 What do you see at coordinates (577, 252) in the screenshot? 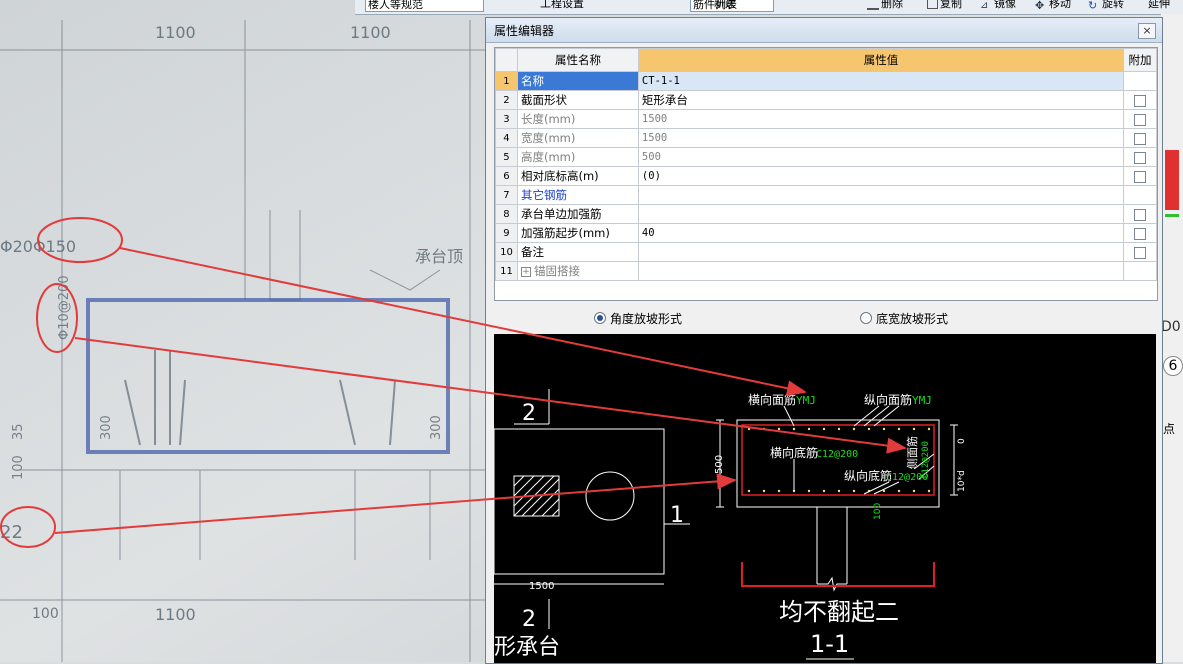
I see `row-name: 备注` at bounding box center [577, 252].